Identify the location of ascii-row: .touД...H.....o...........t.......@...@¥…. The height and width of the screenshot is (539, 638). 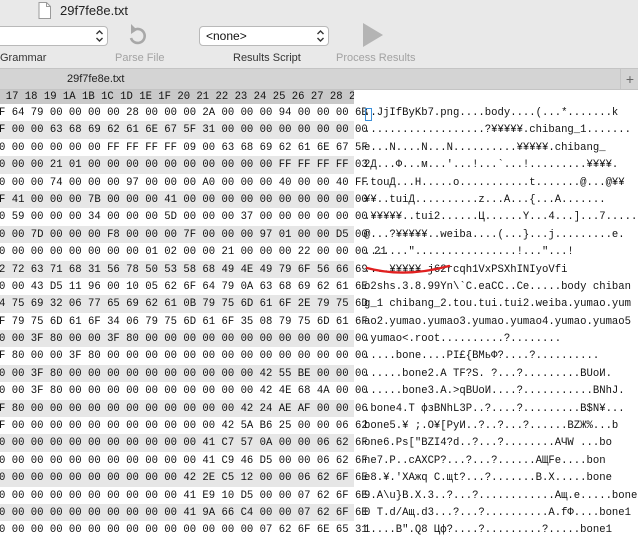
(499, 182).